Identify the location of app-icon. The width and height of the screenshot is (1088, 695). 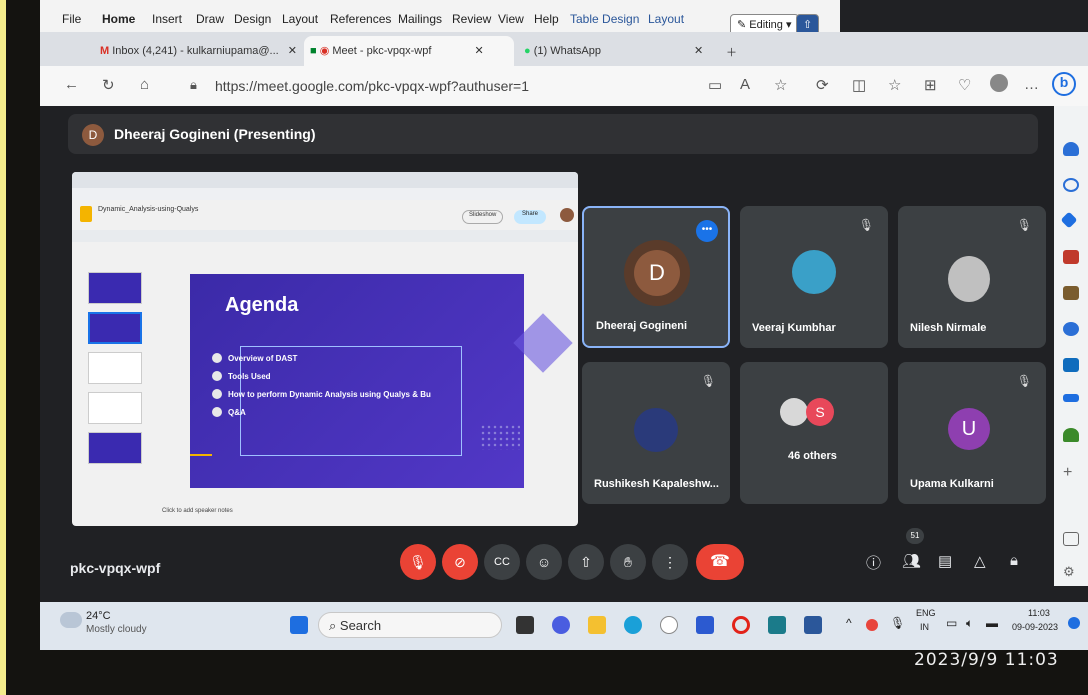
(777, 625).